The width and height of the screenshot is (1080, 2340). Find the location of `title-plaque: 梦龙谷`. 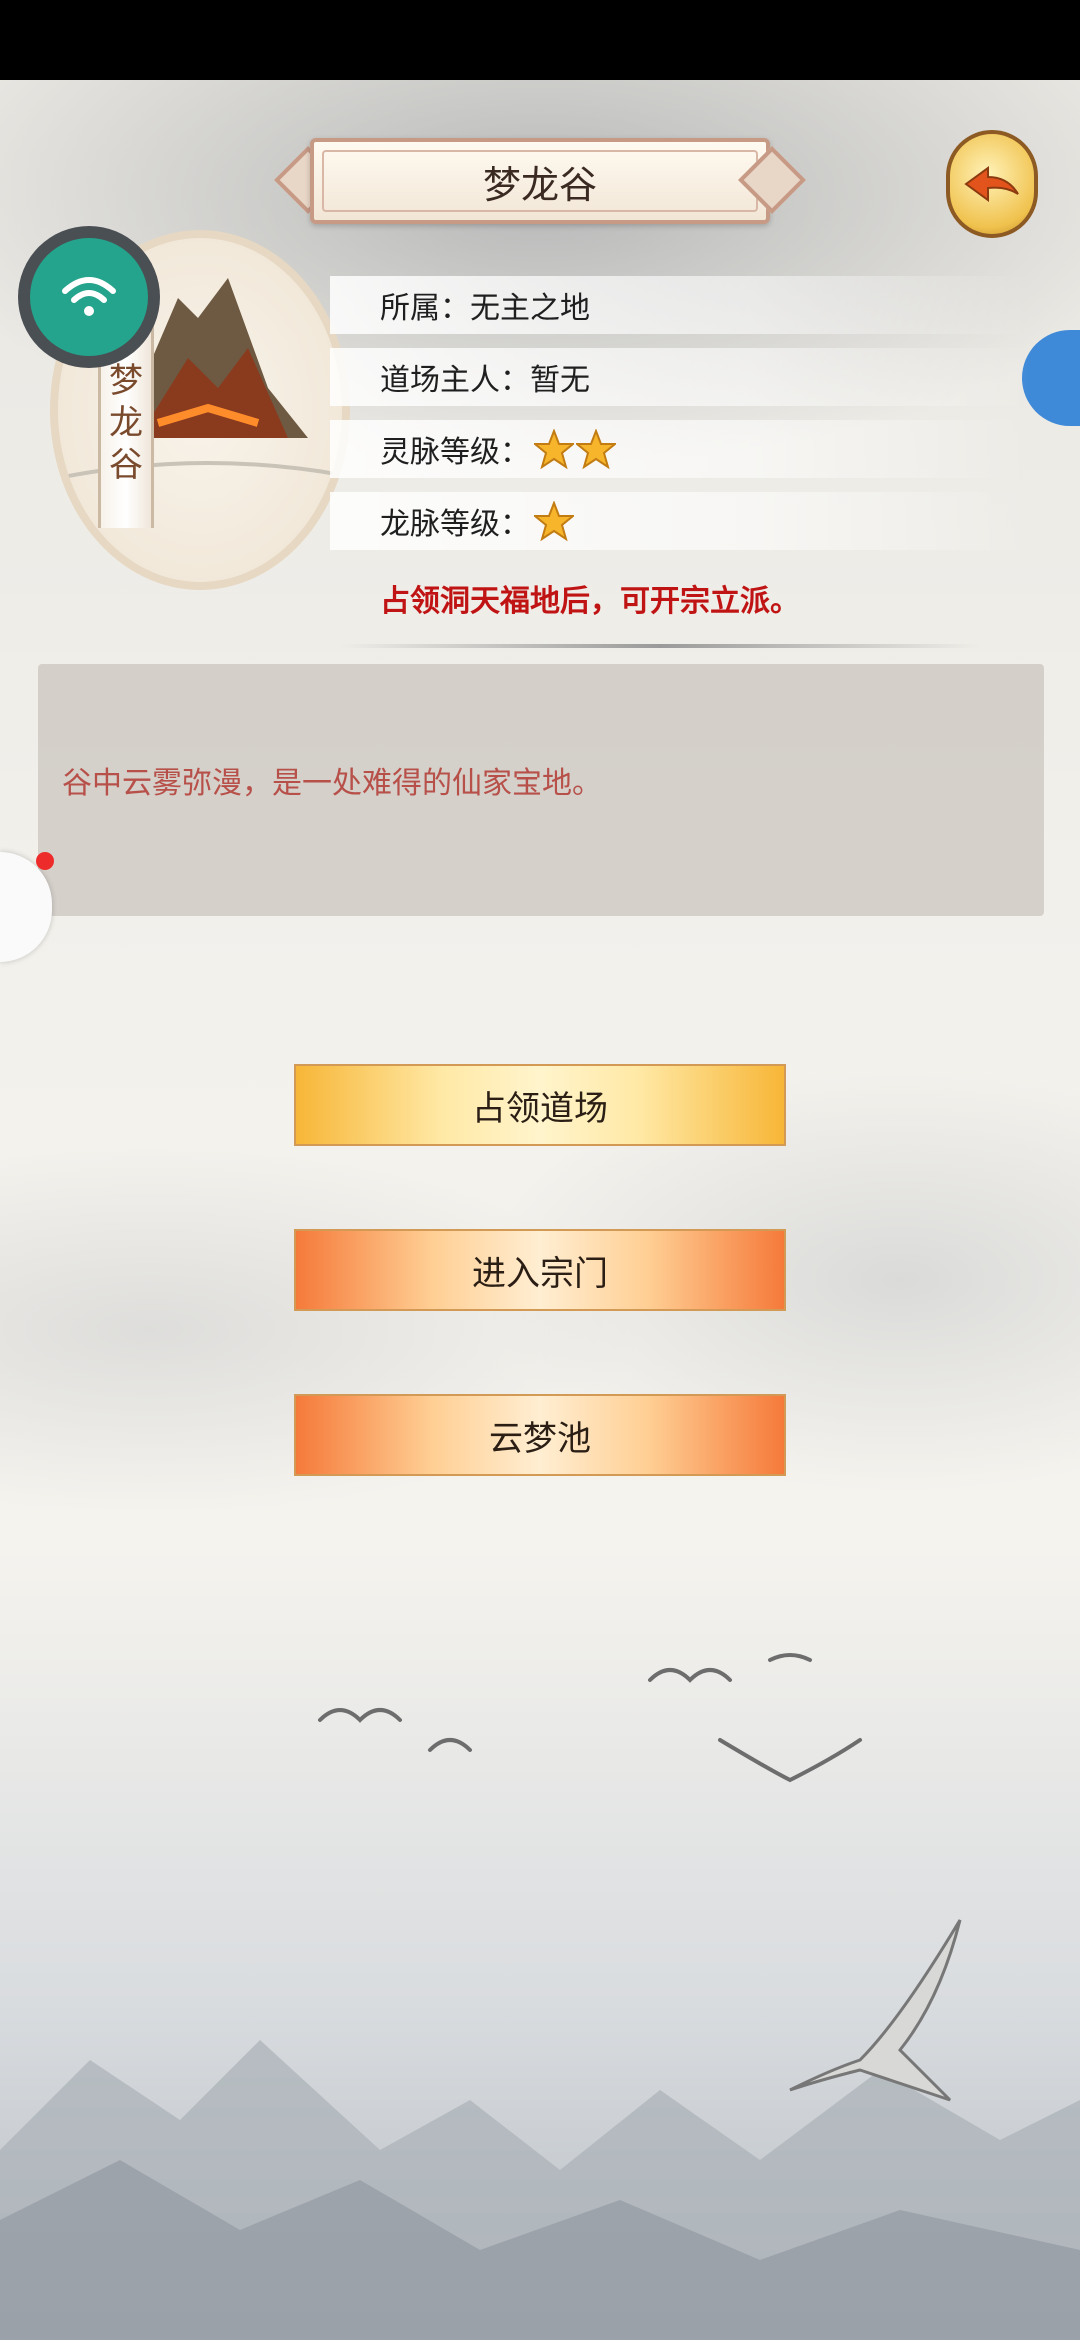

title-plaque: 梦龙谷 is located at coordinates (540, 181).